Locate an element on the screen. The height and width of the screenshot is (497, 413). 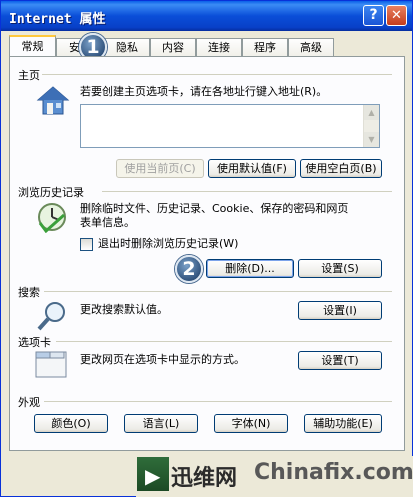
search-description: 更改搜索默认值。 is located at coordinates (124, 309).